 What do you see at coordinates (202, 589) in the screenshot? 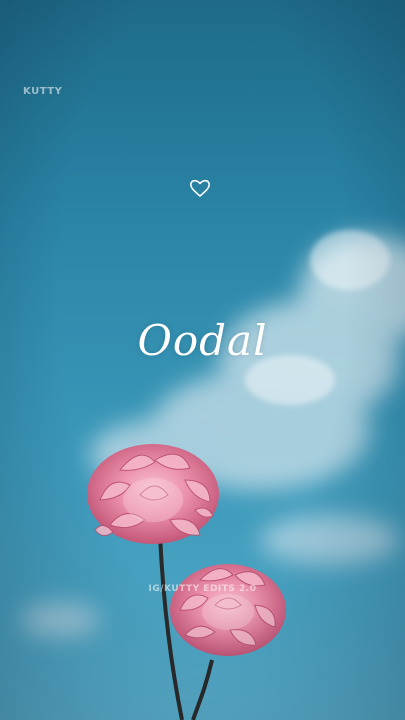
I see `watermark-bottom: IG/KUTTY EDITS 2.0` at bounding box center [202, 589].